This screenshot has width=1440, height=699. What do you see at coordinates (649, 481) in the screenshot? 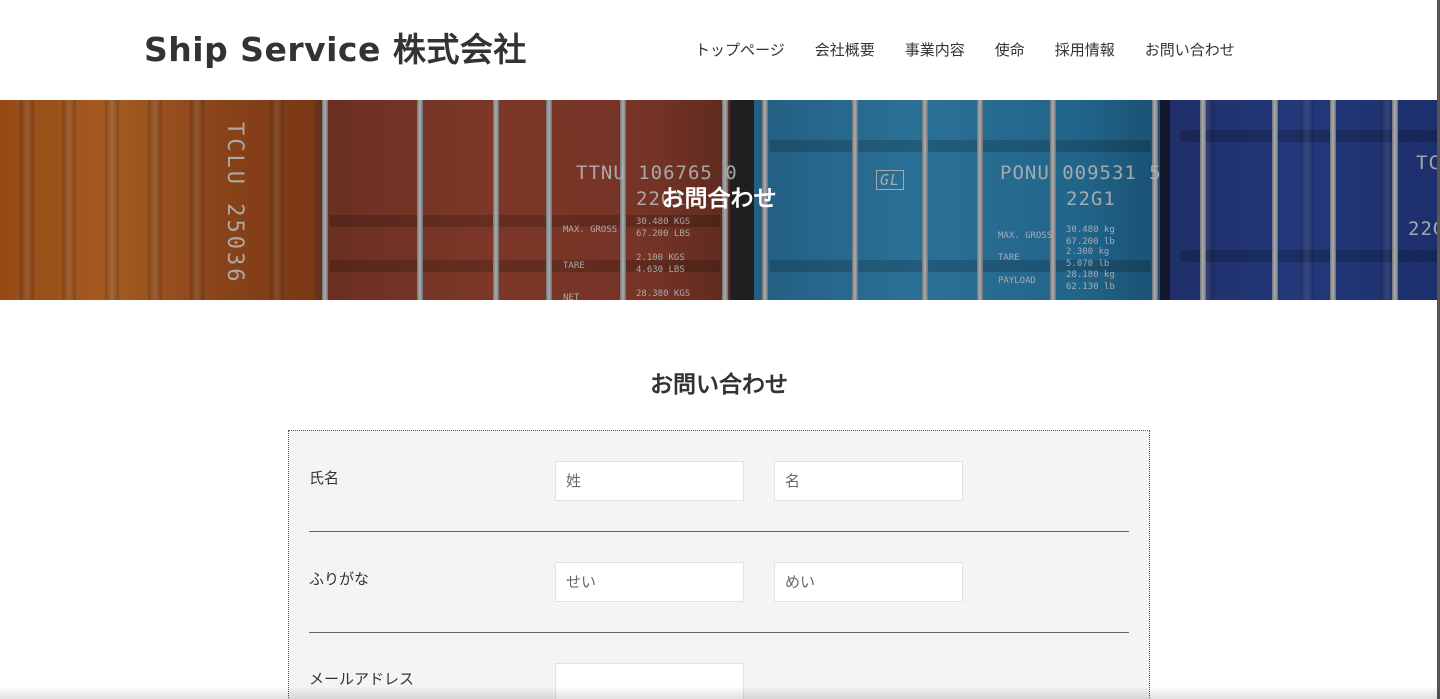
I see `last-name-input` at bounding box center [649, 481].